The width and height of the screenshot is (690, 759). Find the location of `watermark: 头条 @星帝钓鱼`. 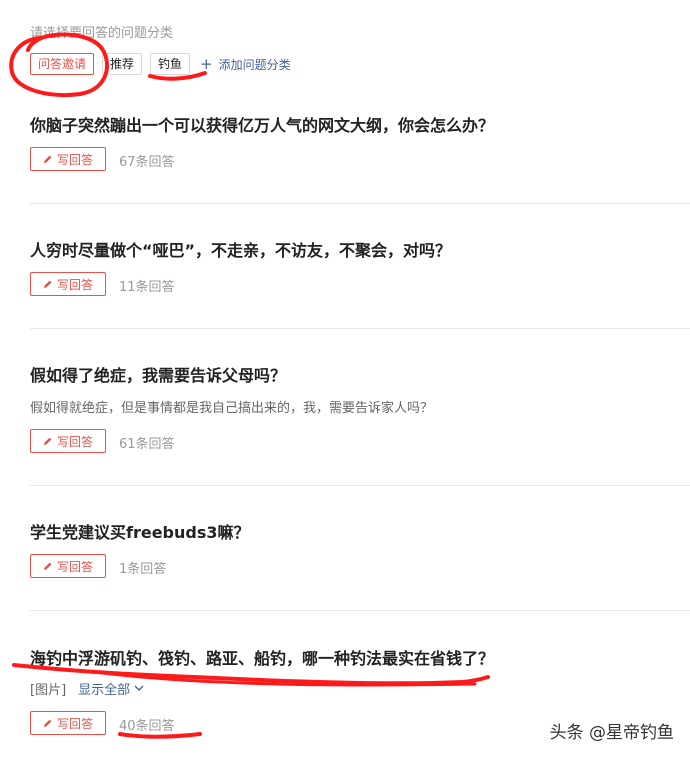

watermark: 头条 @星帝钓鱼 is located at coordinates (611, 733).